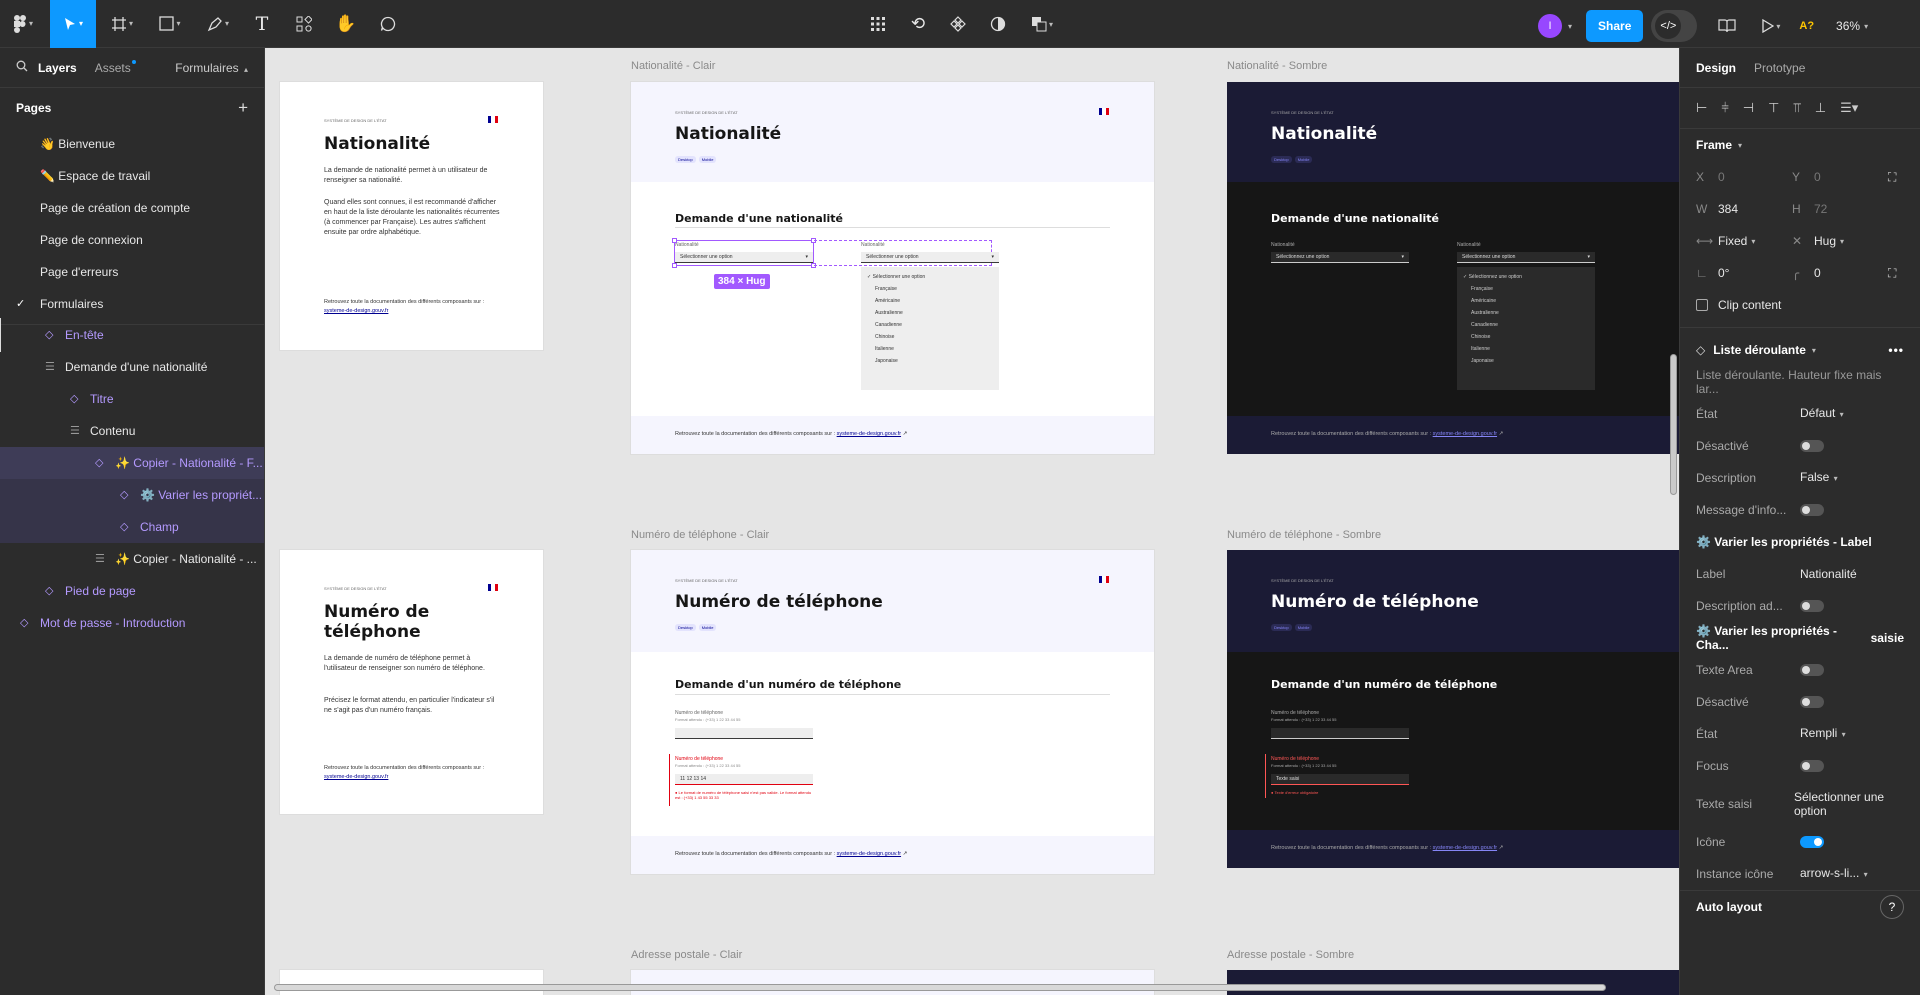 This screenshot has height=995, width=1920. I want to click on tab-layers: Layers, so click(57, 68).